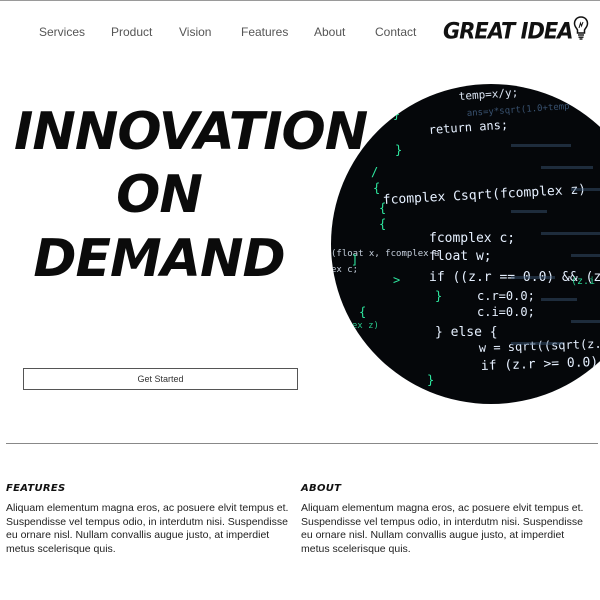 The width and height of the screenshot is (600, 600). I want to click on code-bracket: ], so click(354, 260).